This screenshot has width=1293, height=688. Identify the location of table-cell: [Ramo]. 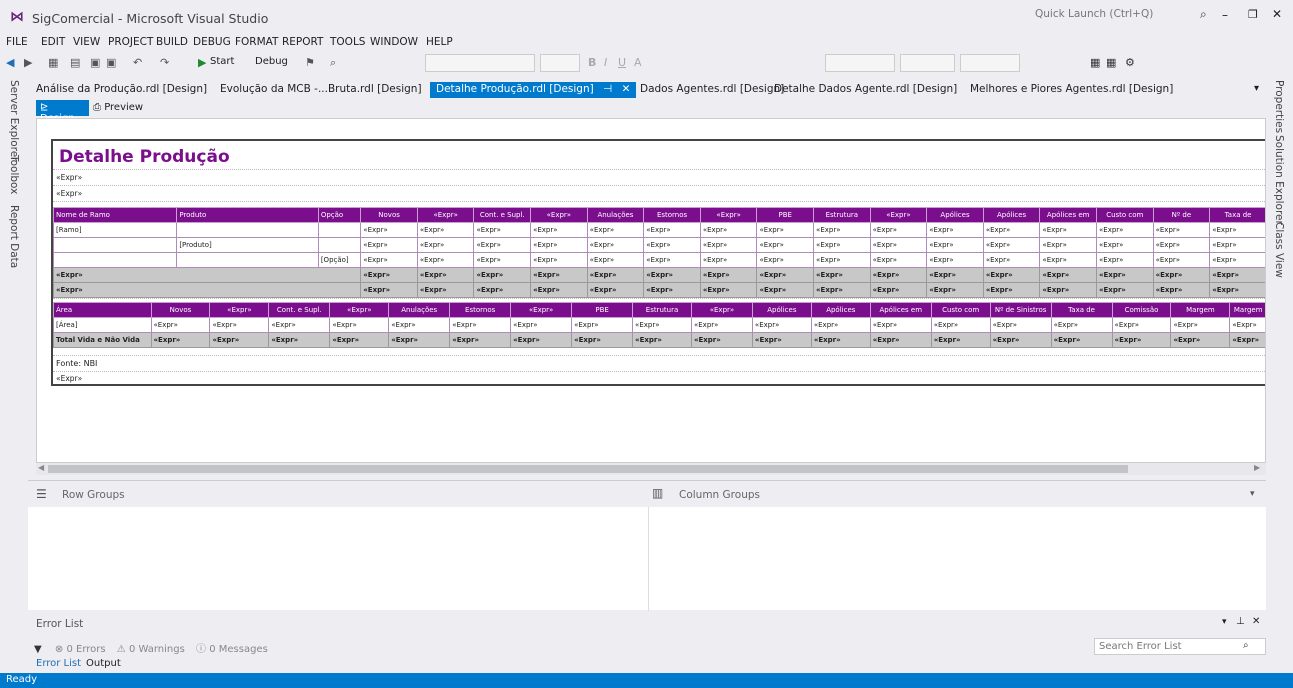
(115, 230).